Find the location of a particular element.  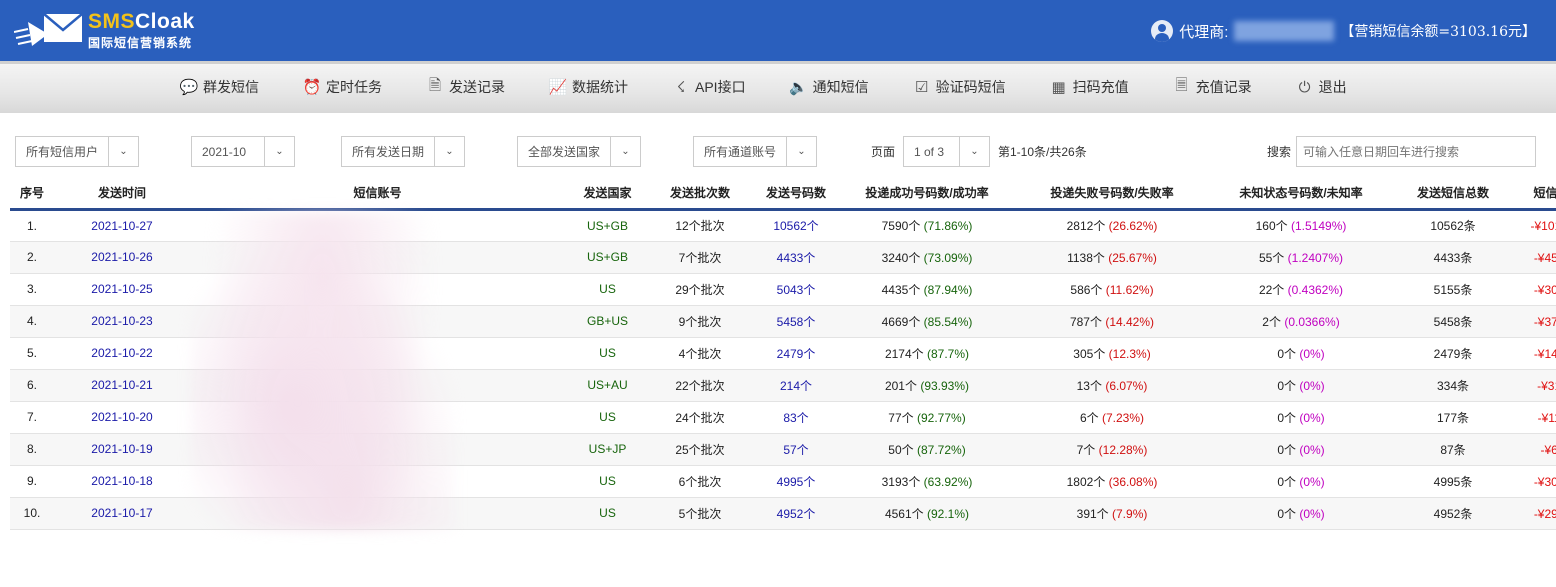

success-cell-rate: (71.86%) is located at coordinates (948, 226).